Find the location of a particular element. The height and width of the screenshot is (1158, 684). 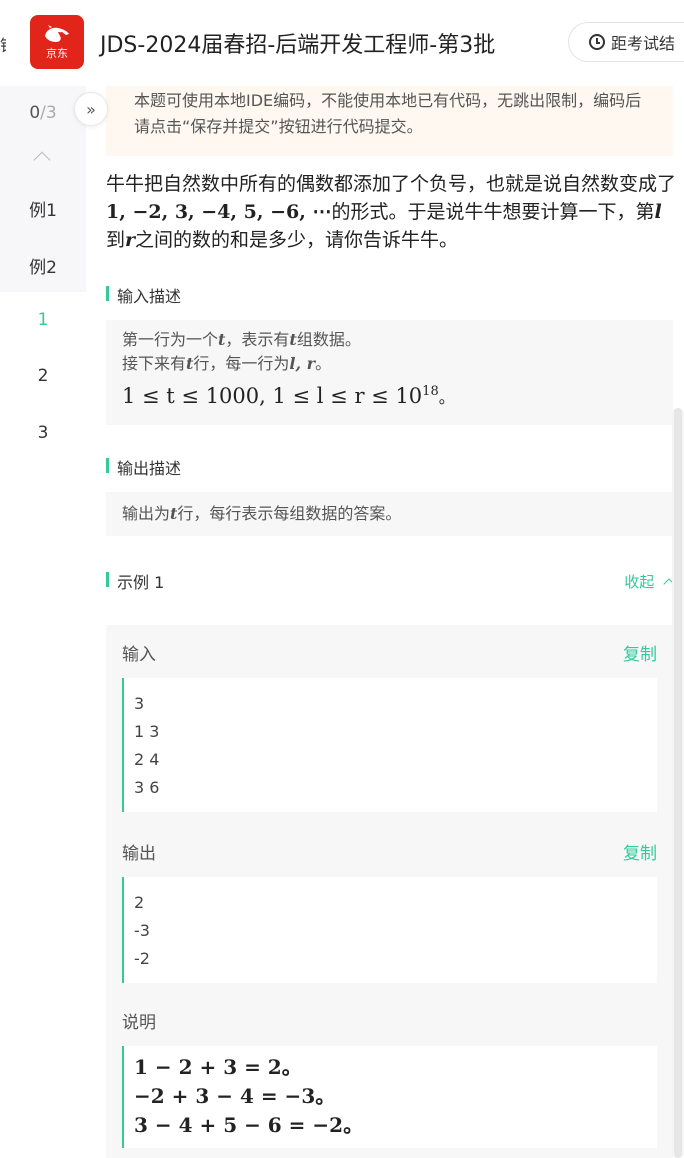

problem-text-1: 牛牛把自然数中所有的偶数都添加了个负号，也就是说自然数变成了 is located at coordinates (391, 184).